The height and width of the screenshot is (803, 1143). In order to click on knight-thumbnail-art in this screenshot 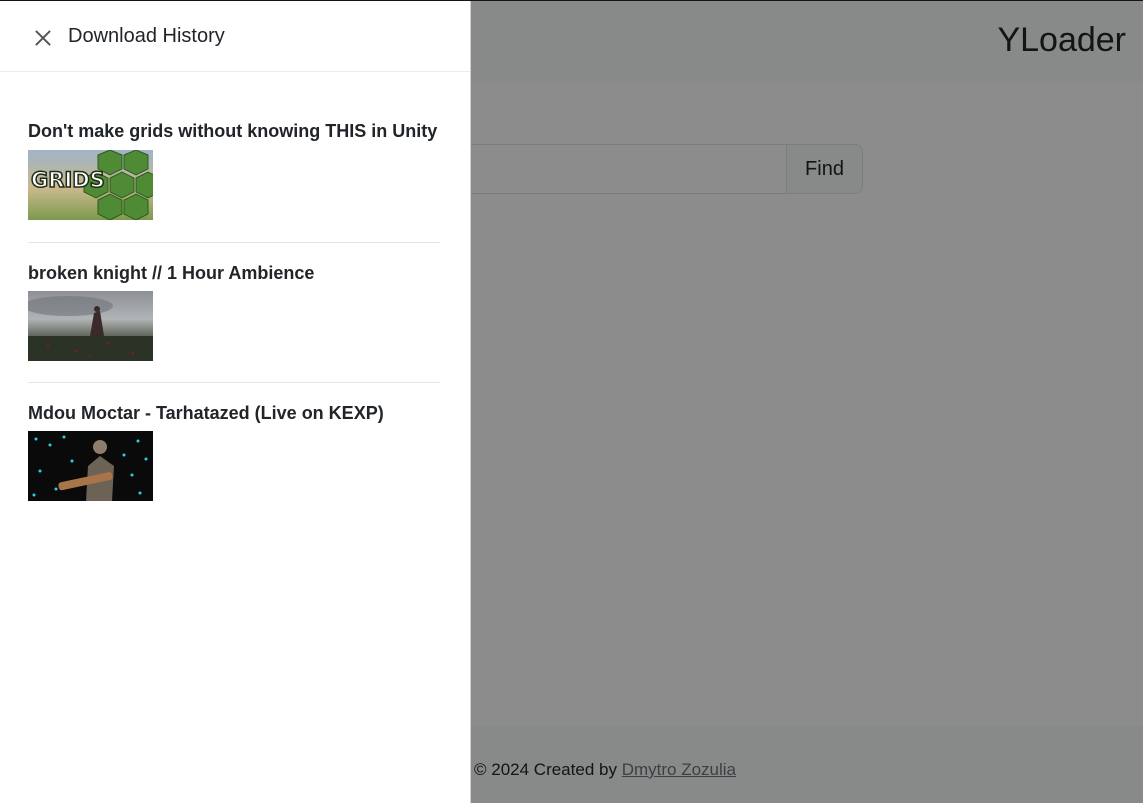, I will do `click(90, 328)`.